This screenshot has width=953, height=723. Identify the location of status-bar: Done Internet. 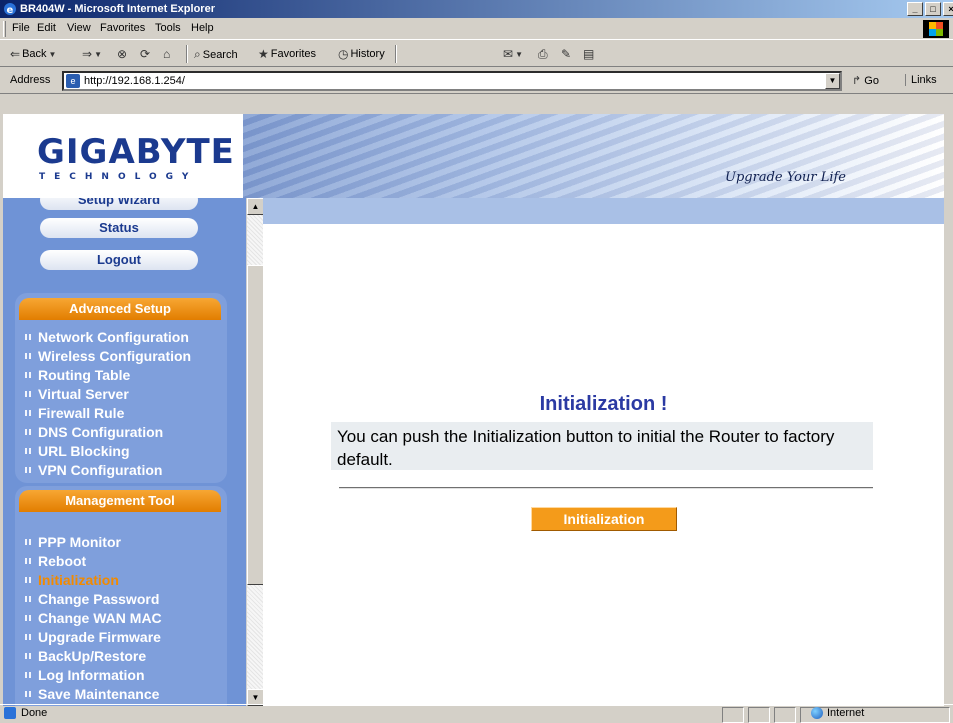
(476, 713).